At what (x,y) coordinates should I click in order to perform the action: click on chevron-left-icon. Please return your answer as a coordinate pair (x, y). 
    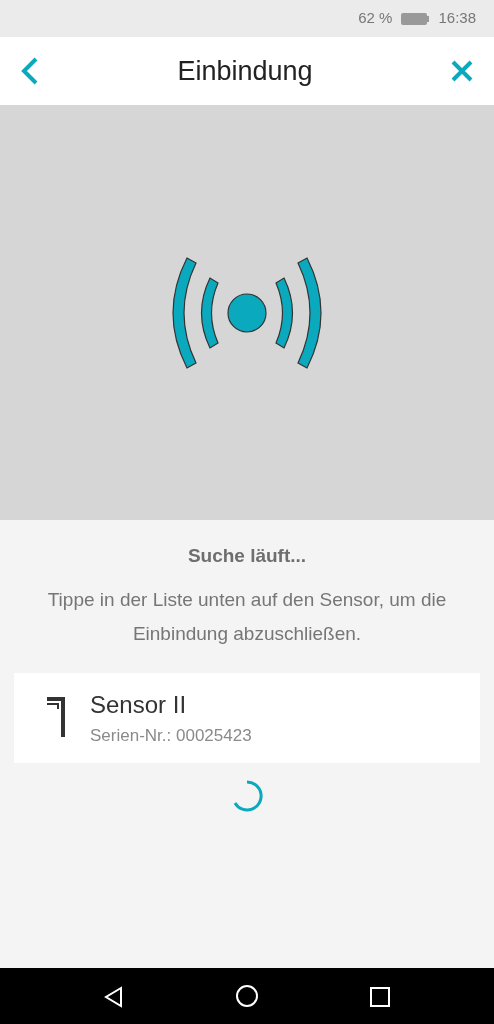
    Looking at the image, I should click on (30, 71).